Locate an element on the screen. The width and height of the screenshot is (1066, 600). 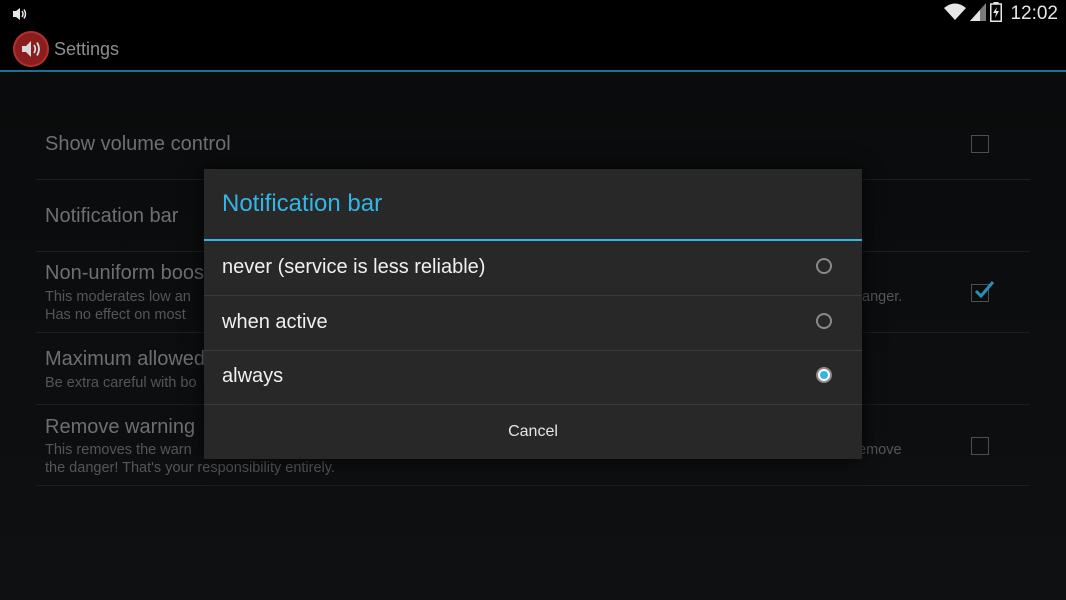
checkmark-icon is located at coordinates (984, 290).